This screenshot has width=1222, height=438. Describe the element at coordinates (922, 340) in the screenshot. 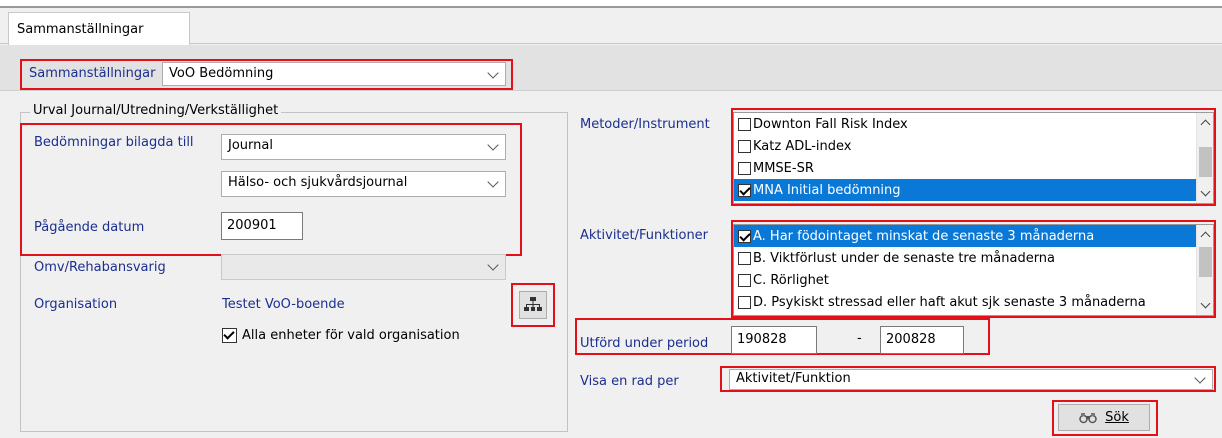

I see `period-to-input: 200828` at that location.